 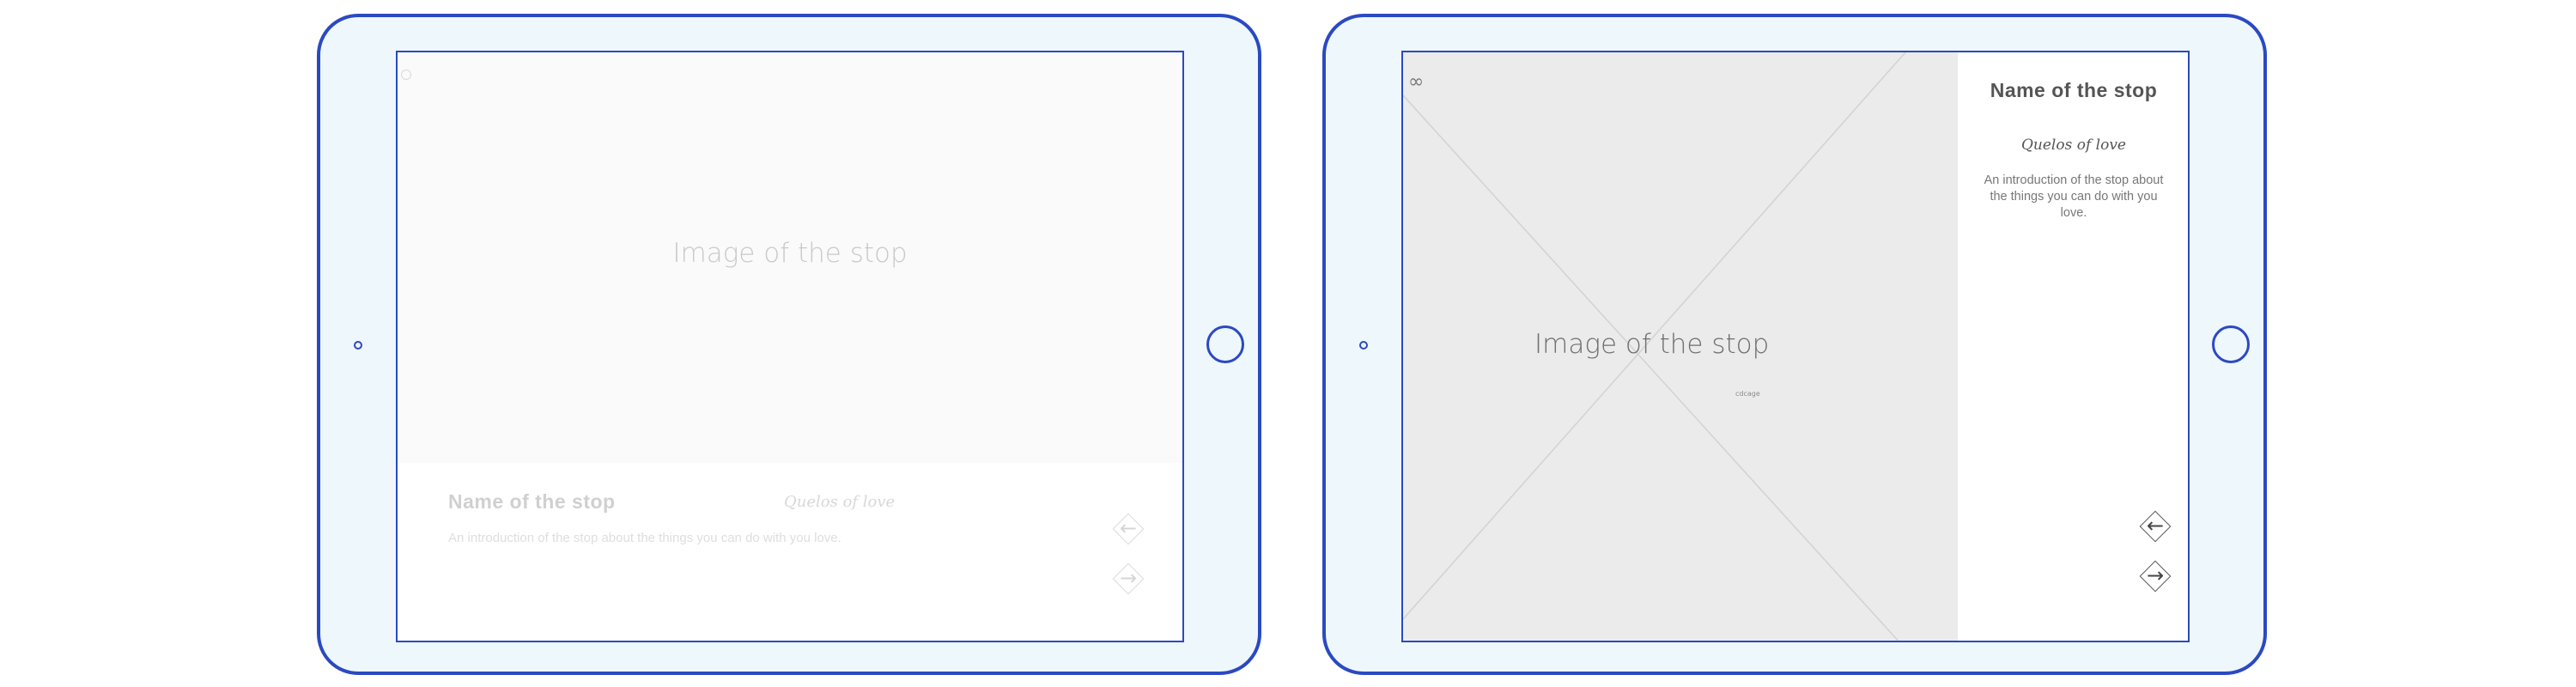 I want to click on image-caption: cdcage, so click(x=1748, y=394).